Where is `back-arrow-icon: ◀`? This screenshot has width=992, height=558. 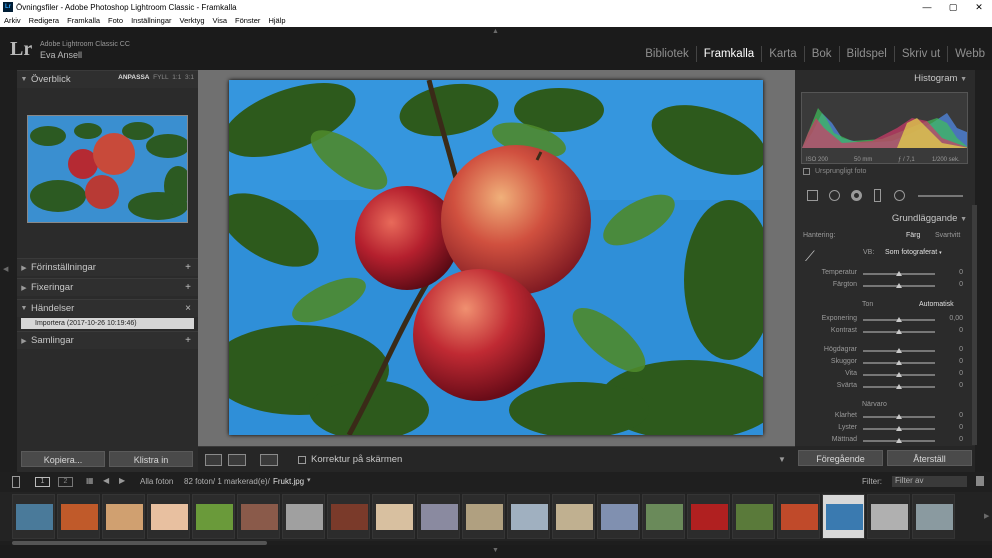 back-arrow-icon: ◀ is located at coordinates (106, 480).